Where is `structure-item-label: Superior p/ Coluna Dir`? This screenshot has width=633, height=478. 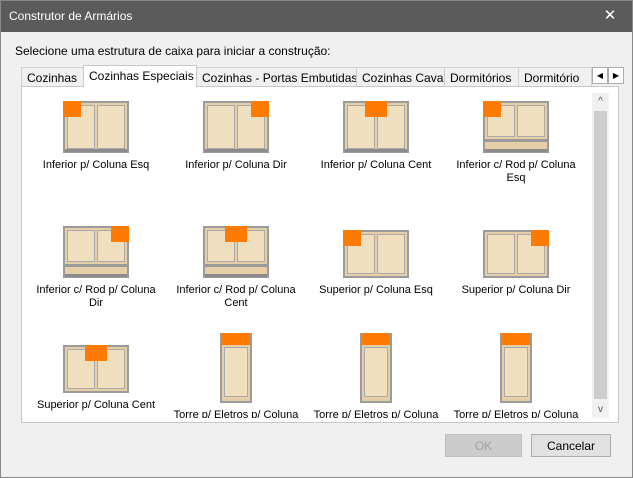
structure-item-label: Superior p/ Coluna Dir is located at coordinates (516, 290).